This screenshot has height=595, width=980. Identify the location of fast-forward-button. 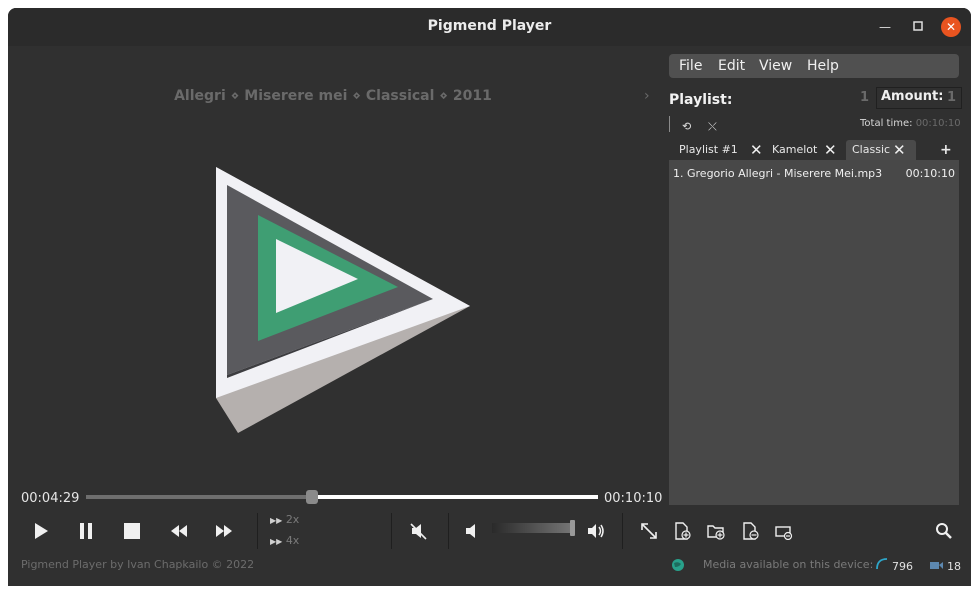
(224, 531).